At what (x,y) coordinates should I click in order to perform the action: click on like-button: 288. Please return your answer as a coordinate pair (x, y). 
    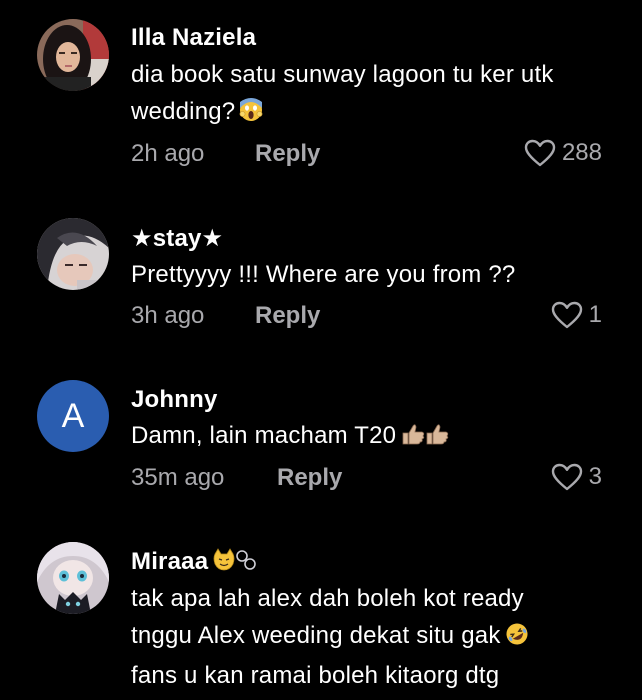
    Looking at the image, I should click on (563, 153).